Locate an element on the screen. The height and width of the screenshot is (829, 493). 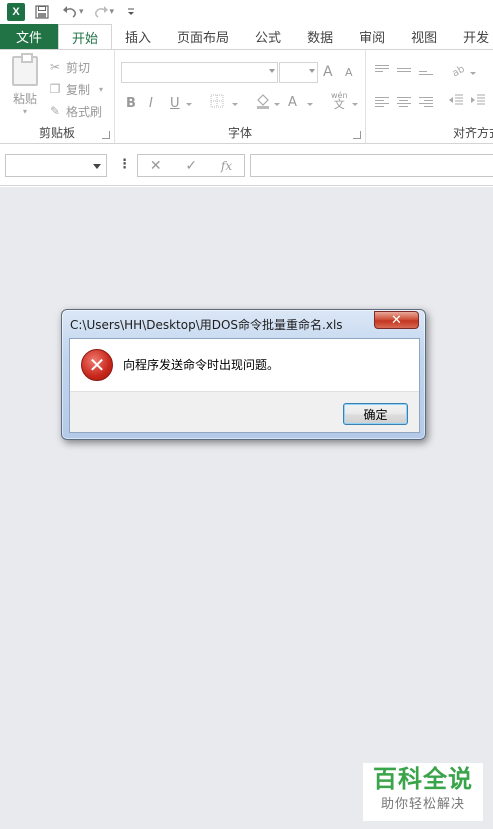
borders-icon is located at coordinates (217, 103).